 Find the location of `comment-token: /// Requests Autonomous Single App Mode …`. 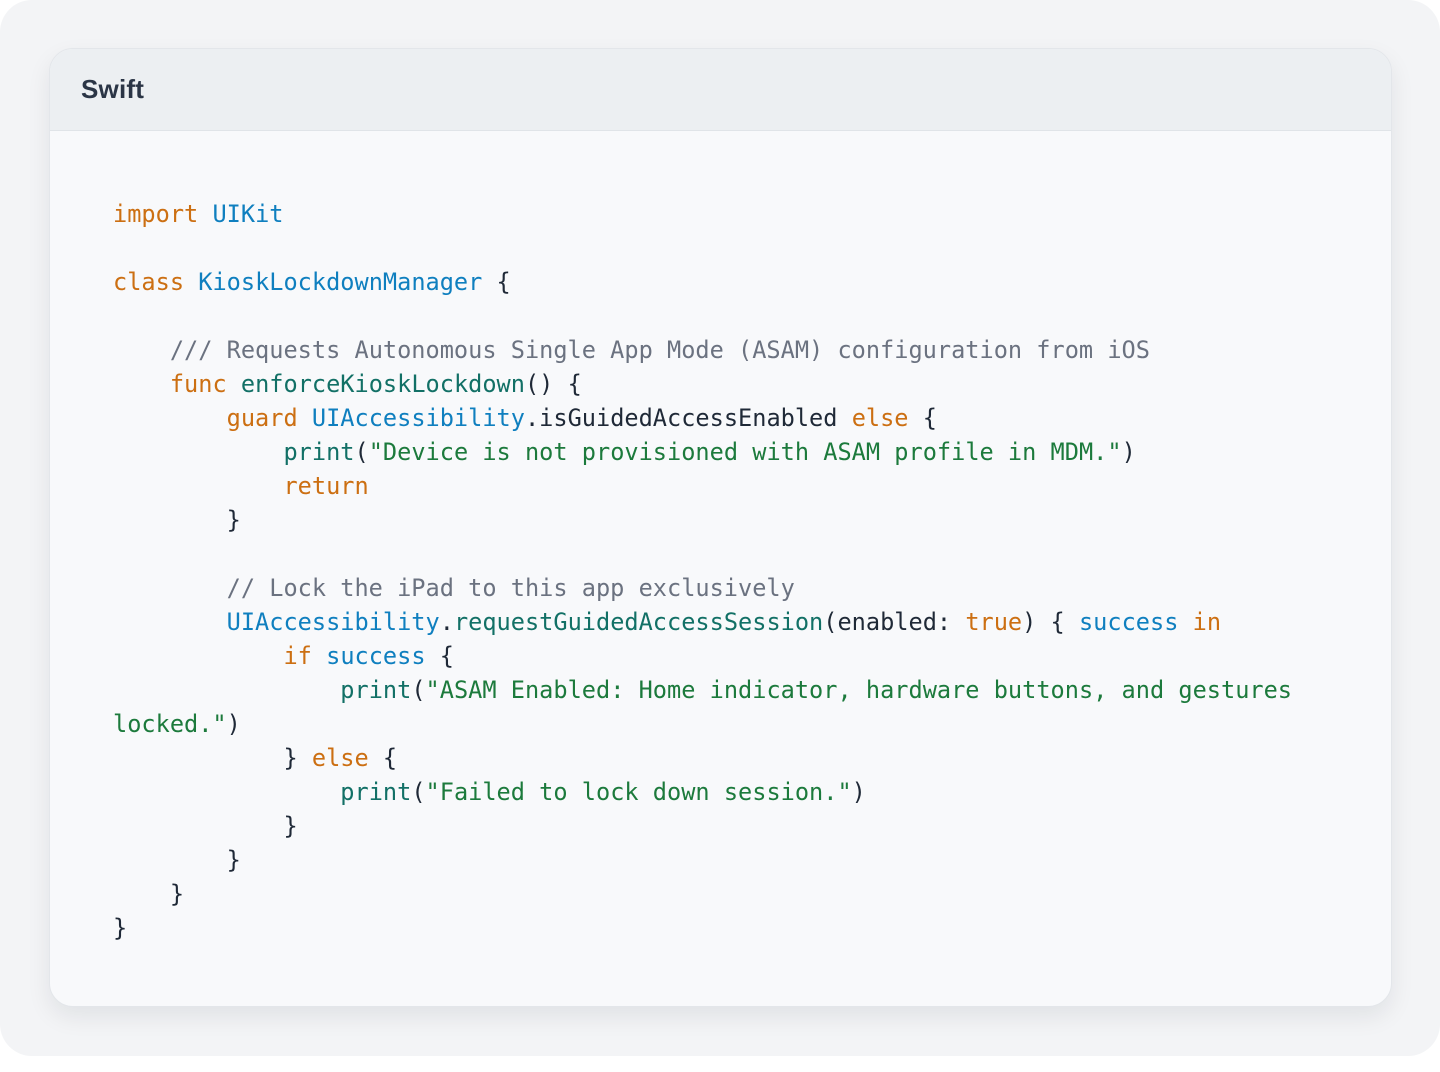

comment-token: /// Requests Autonomous Single App Mode … is located at coordinates (659, 350).